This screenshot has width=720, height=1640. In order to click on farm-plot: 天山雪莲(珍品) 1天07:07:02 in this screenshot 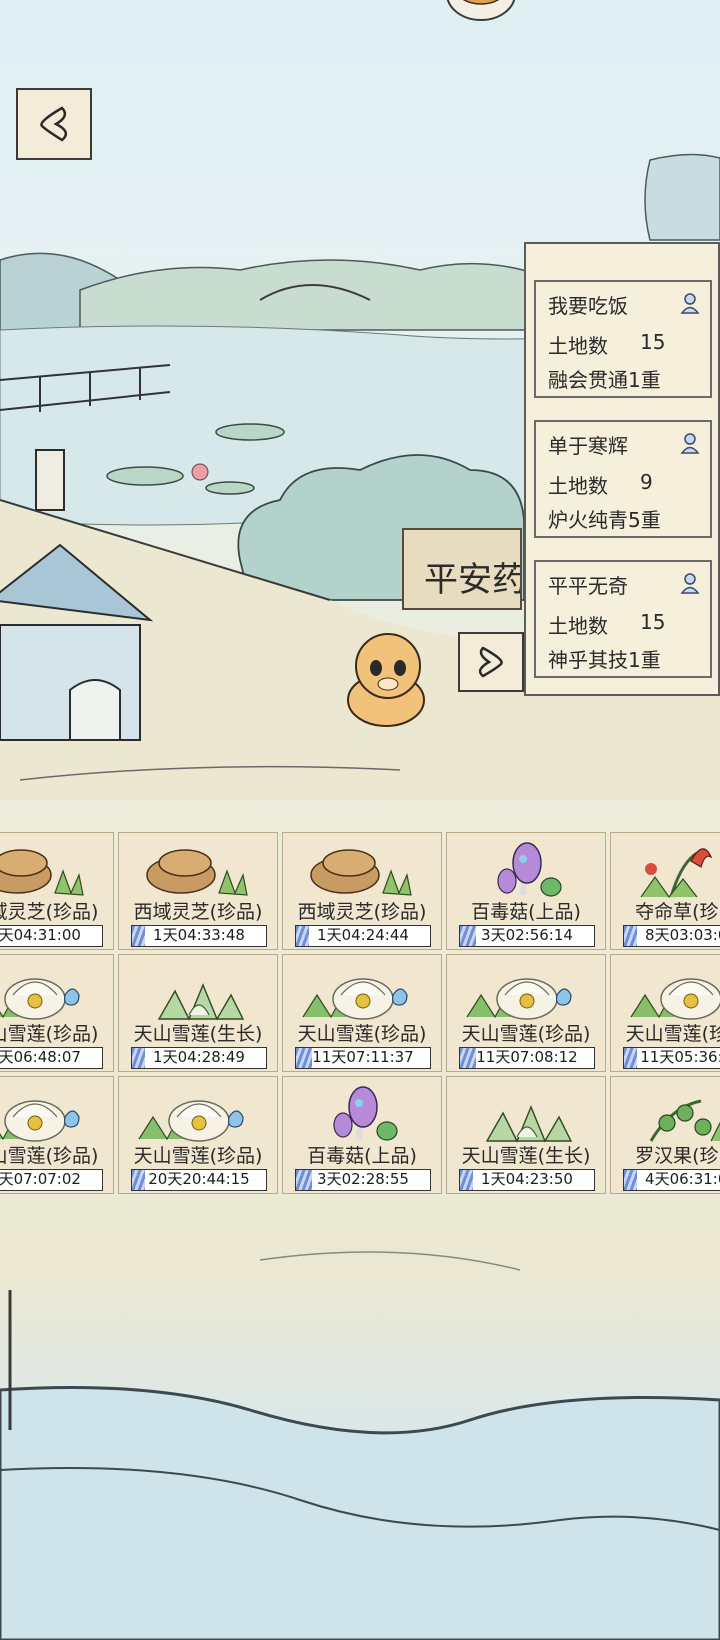, I will do `click(57, 1135)`.